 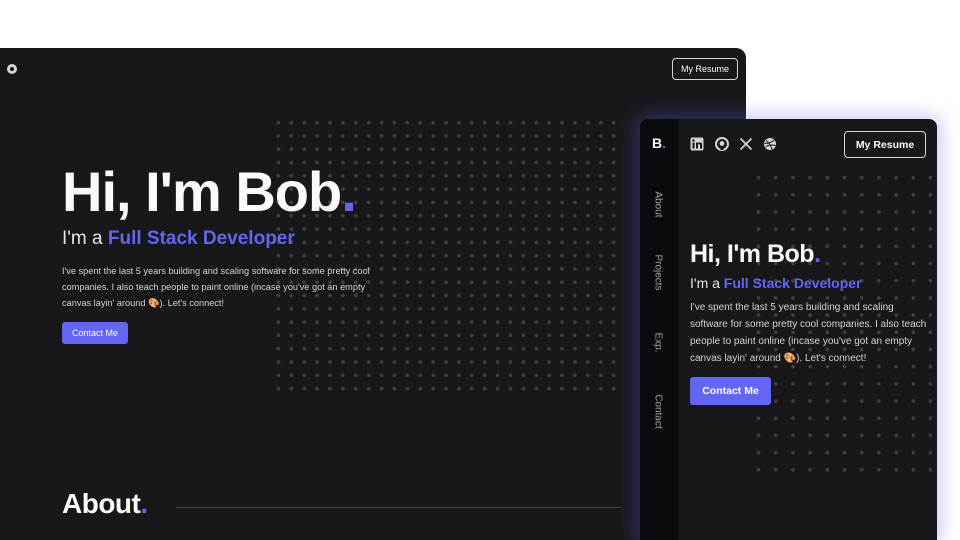 I want to click on nav-item-projects: Projects, so click(x=658, y=273).